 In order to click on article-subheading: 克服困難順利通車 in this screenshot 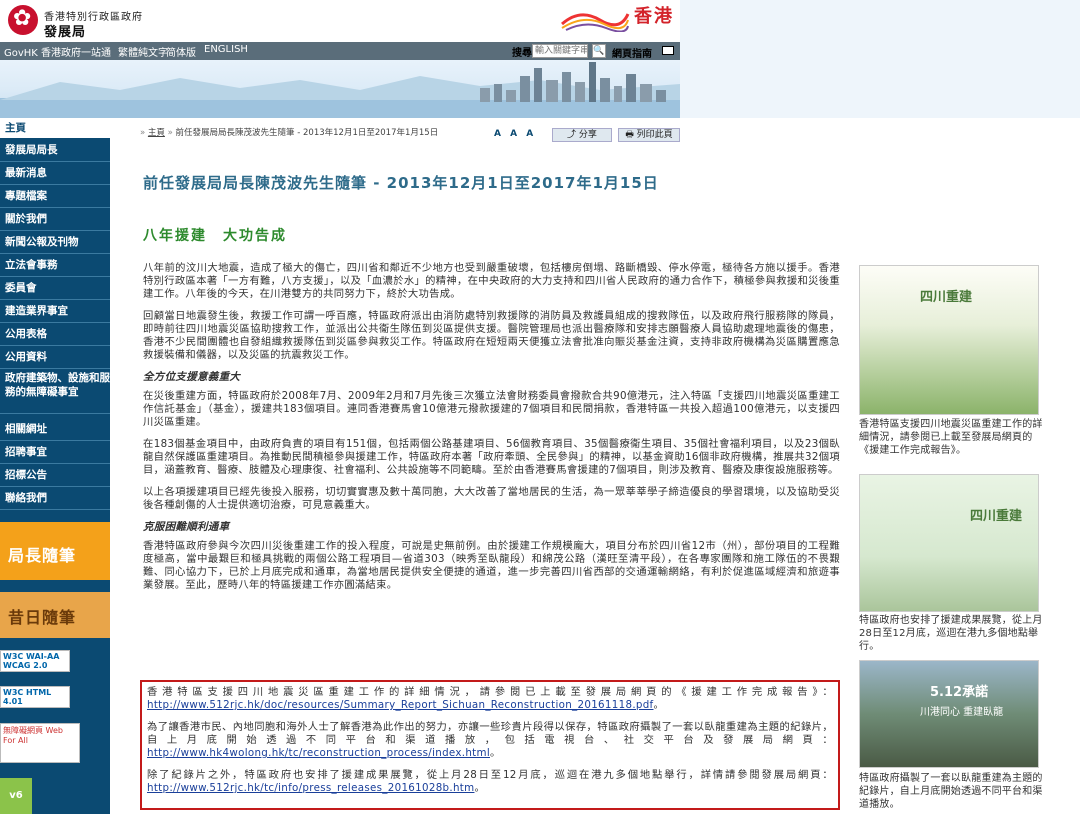, I will do `click(186, 527)`.